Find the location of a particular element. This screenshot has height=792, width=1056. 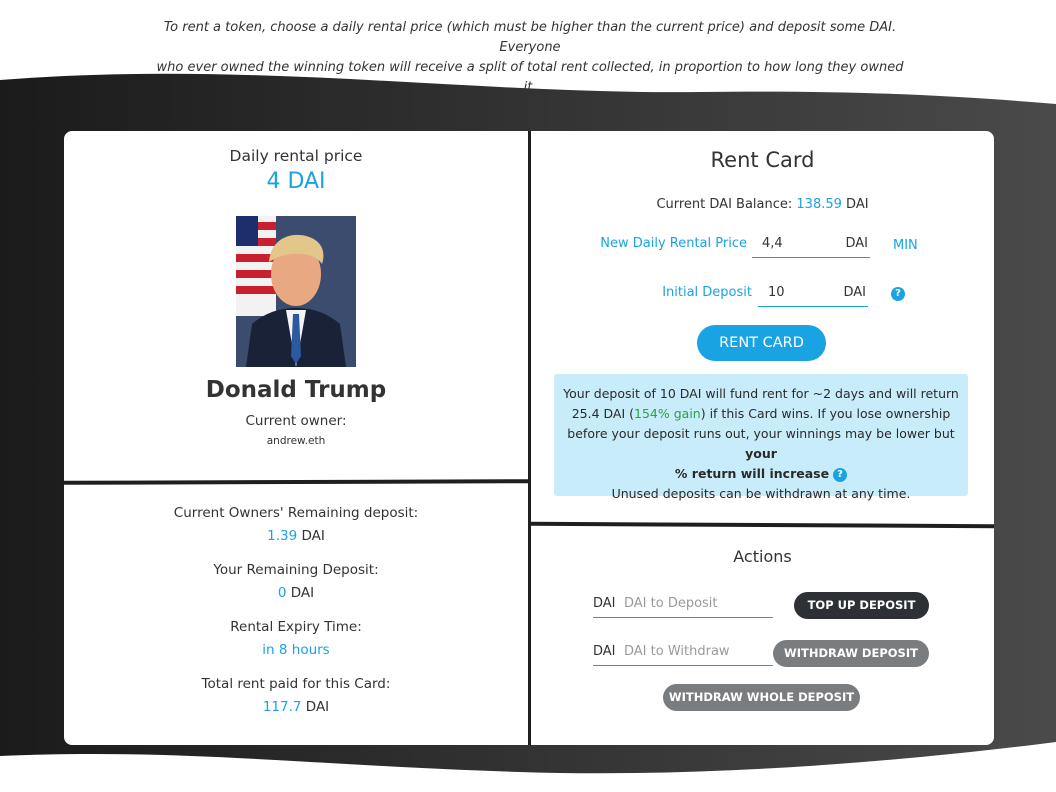

token-name: Donald Trump is located at coordinates (296, 390).